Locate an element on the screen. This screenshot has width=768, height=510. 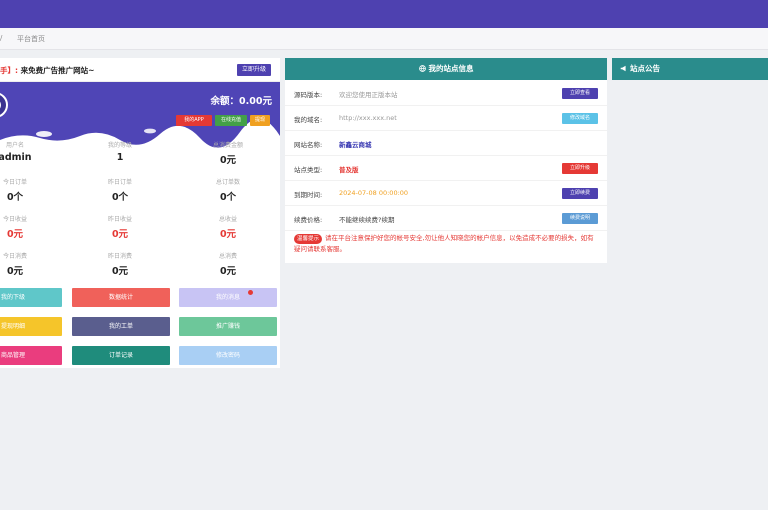
announcement-panel: 站点公告 is located at coordinates (690, 69).